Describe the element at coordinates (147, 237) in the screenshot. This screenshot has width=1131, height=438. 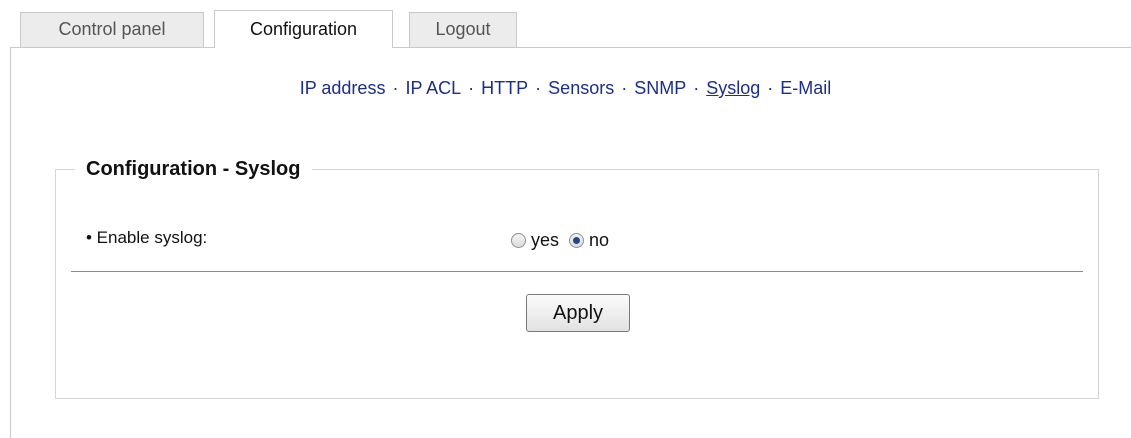
I see `enable-syslog-label: • Enable syslog:` at that location.